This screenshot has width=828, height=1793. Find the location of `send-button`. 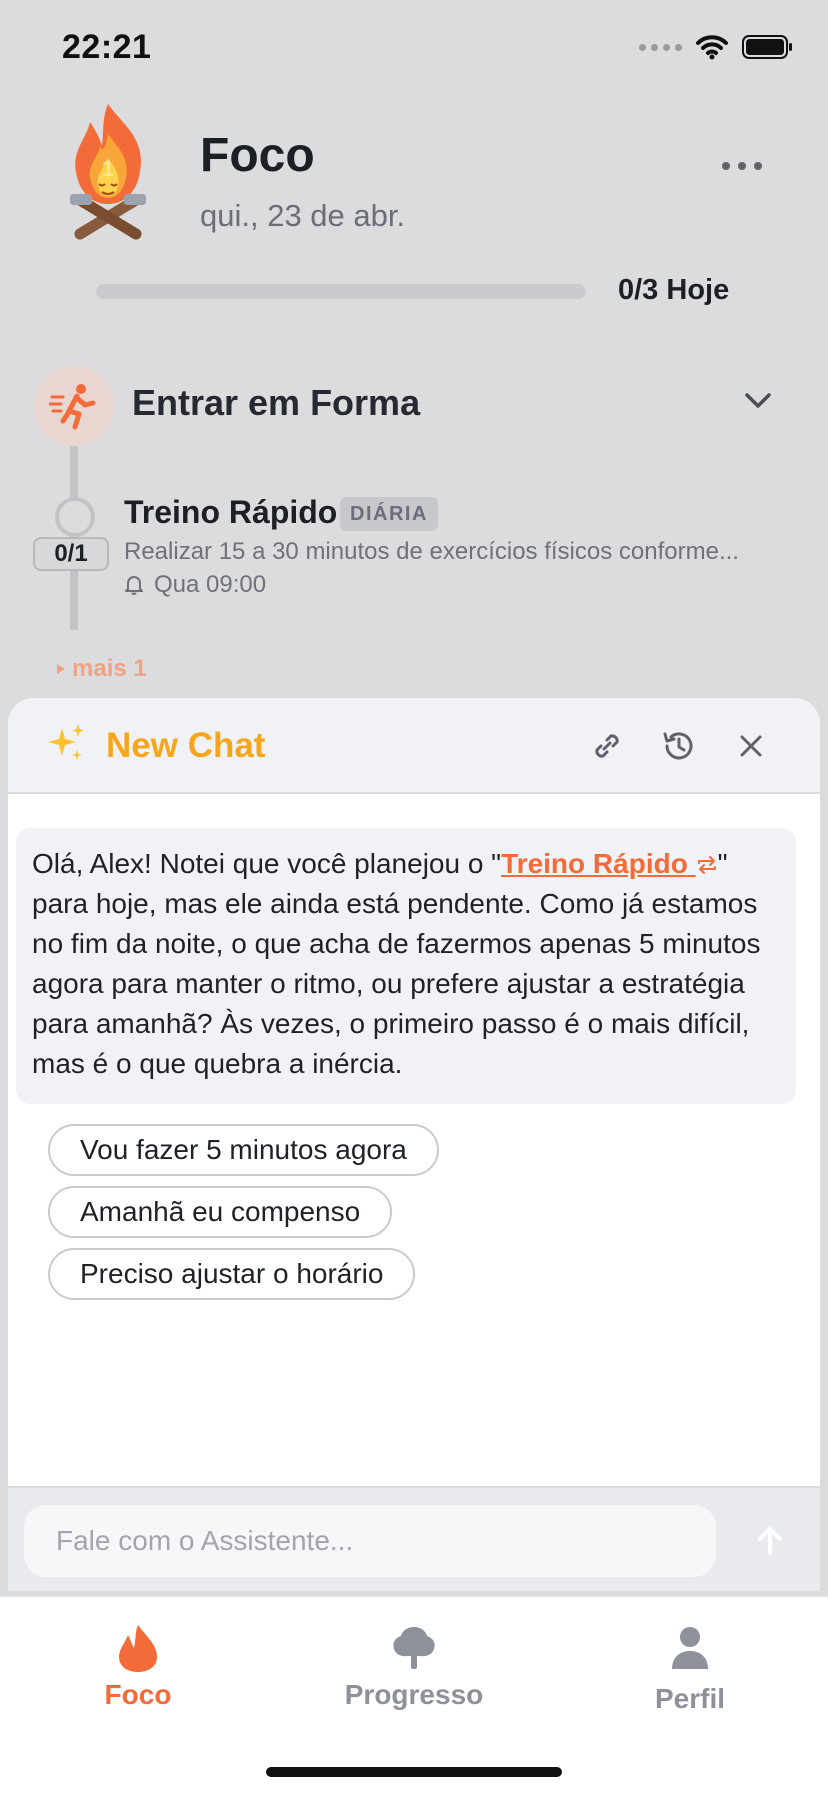

send-button is located at coordinates (770, 1541).